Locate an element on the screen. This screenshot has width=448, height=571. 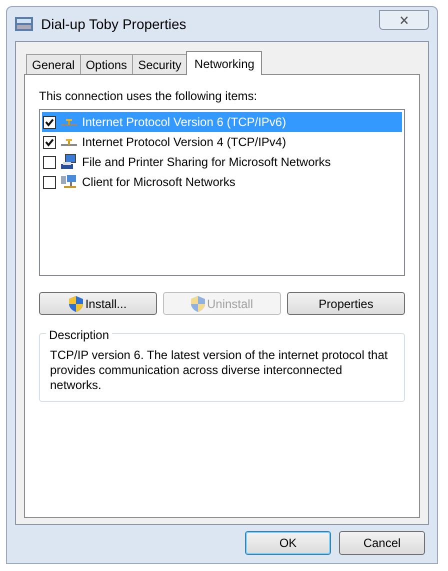
close-button: 🗙 is located at coordinates (404, 20).